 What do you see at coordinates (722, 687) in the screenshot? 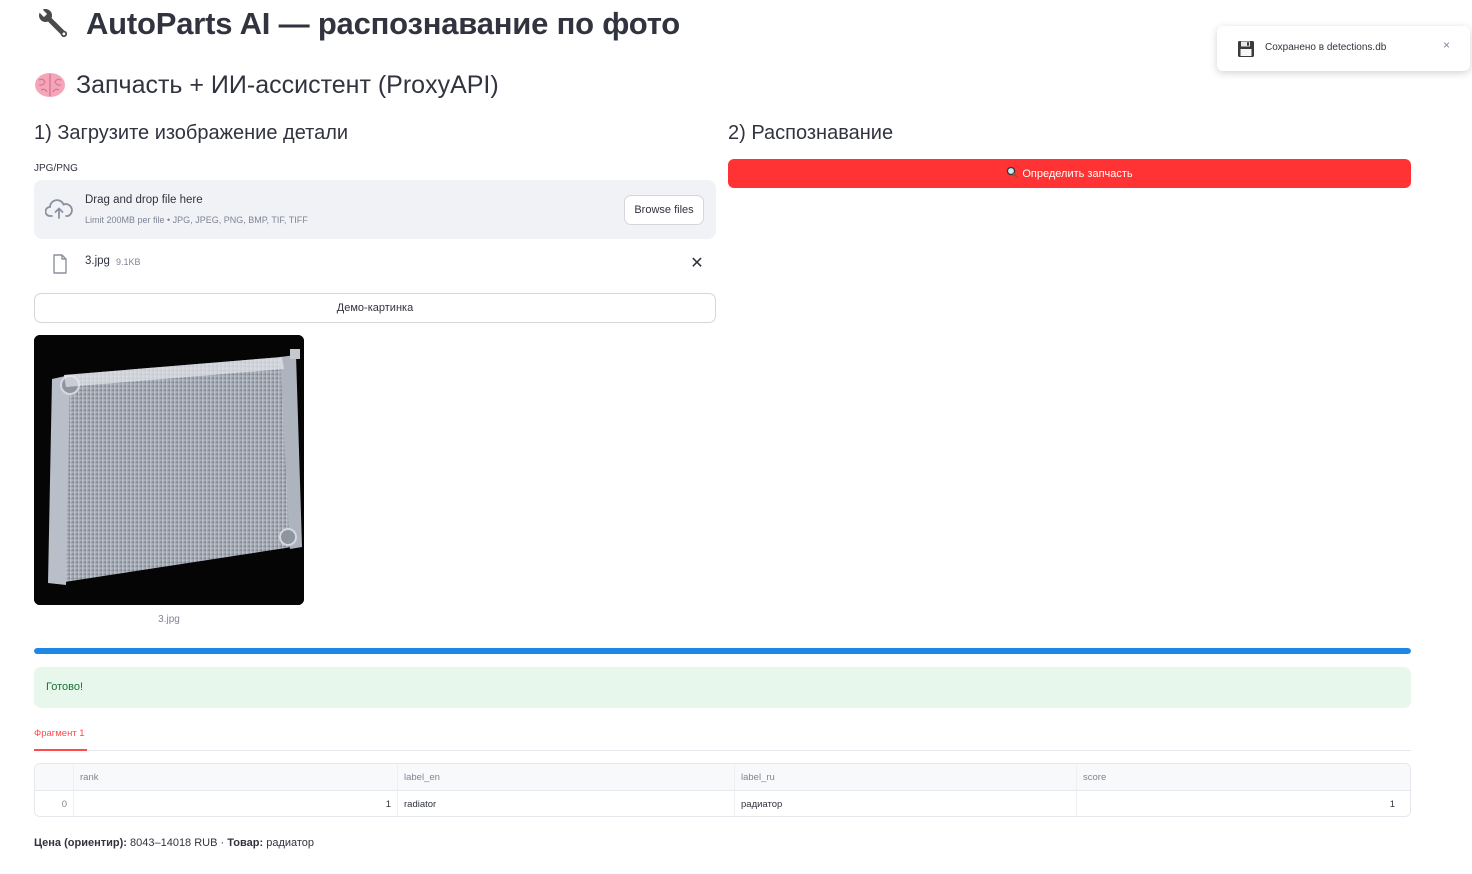
I see `status-alert: Готово!` at bounding box center [722, 687].